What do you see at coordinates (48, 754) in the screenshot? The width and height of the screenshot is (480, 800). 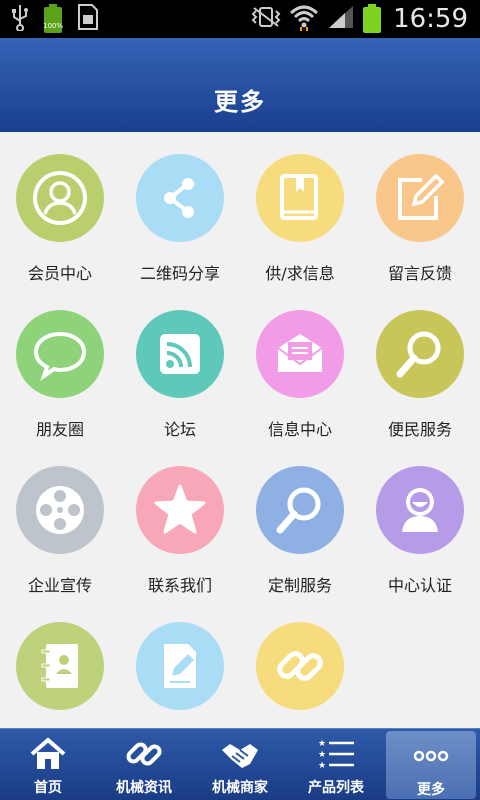 I see `home-icon` at bounding box center [48, 754].